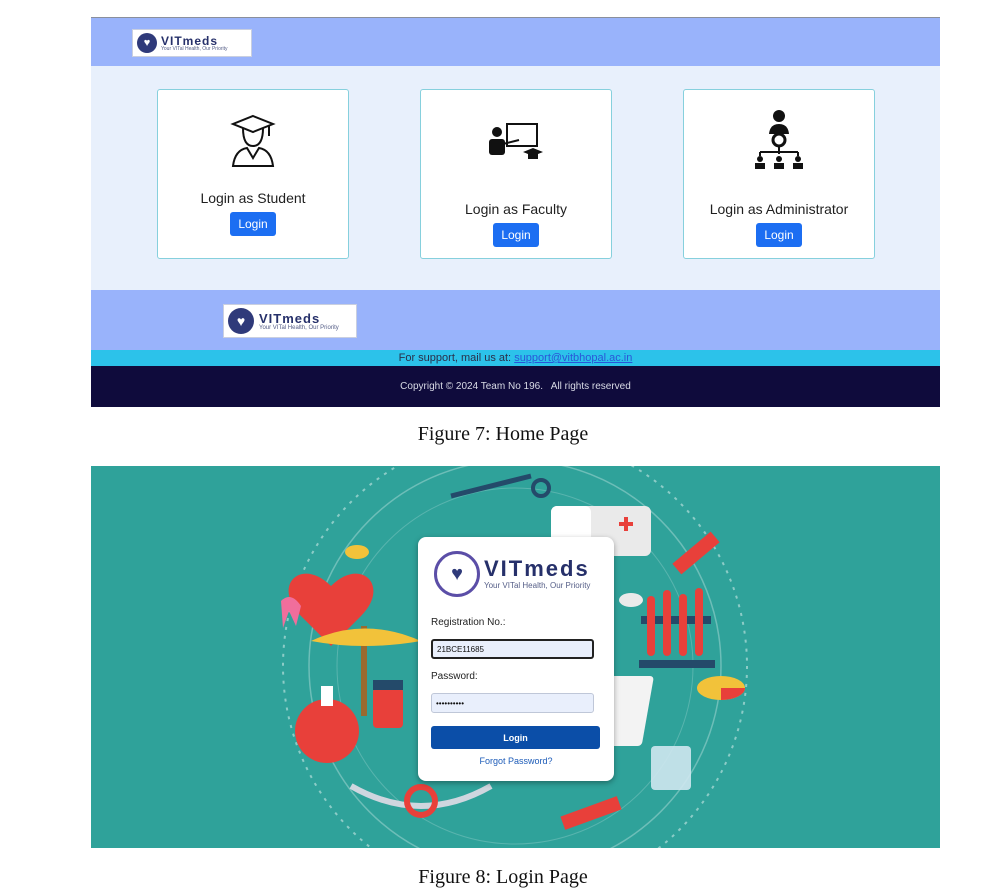  What do you see at coordinates (253, 224) in the screenshot?
I see `student-login-button: Login` at bounding box center [253, 224].